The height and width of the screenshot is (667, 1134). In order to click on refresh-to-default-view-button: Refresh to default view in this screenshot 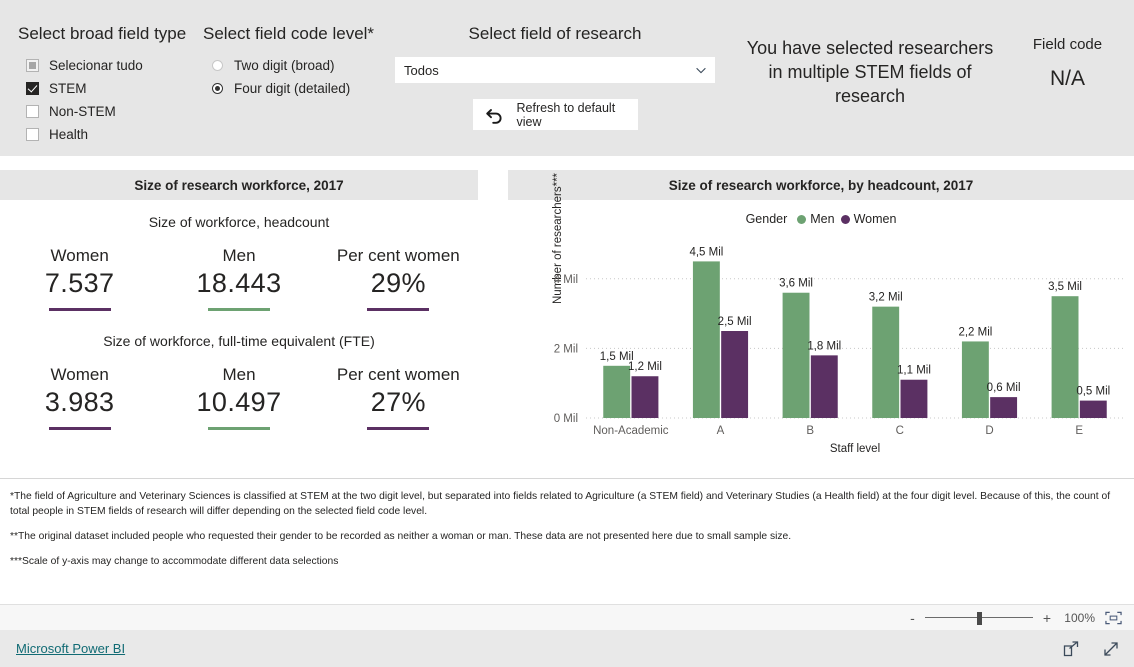, I will do `click(555, 114)`.